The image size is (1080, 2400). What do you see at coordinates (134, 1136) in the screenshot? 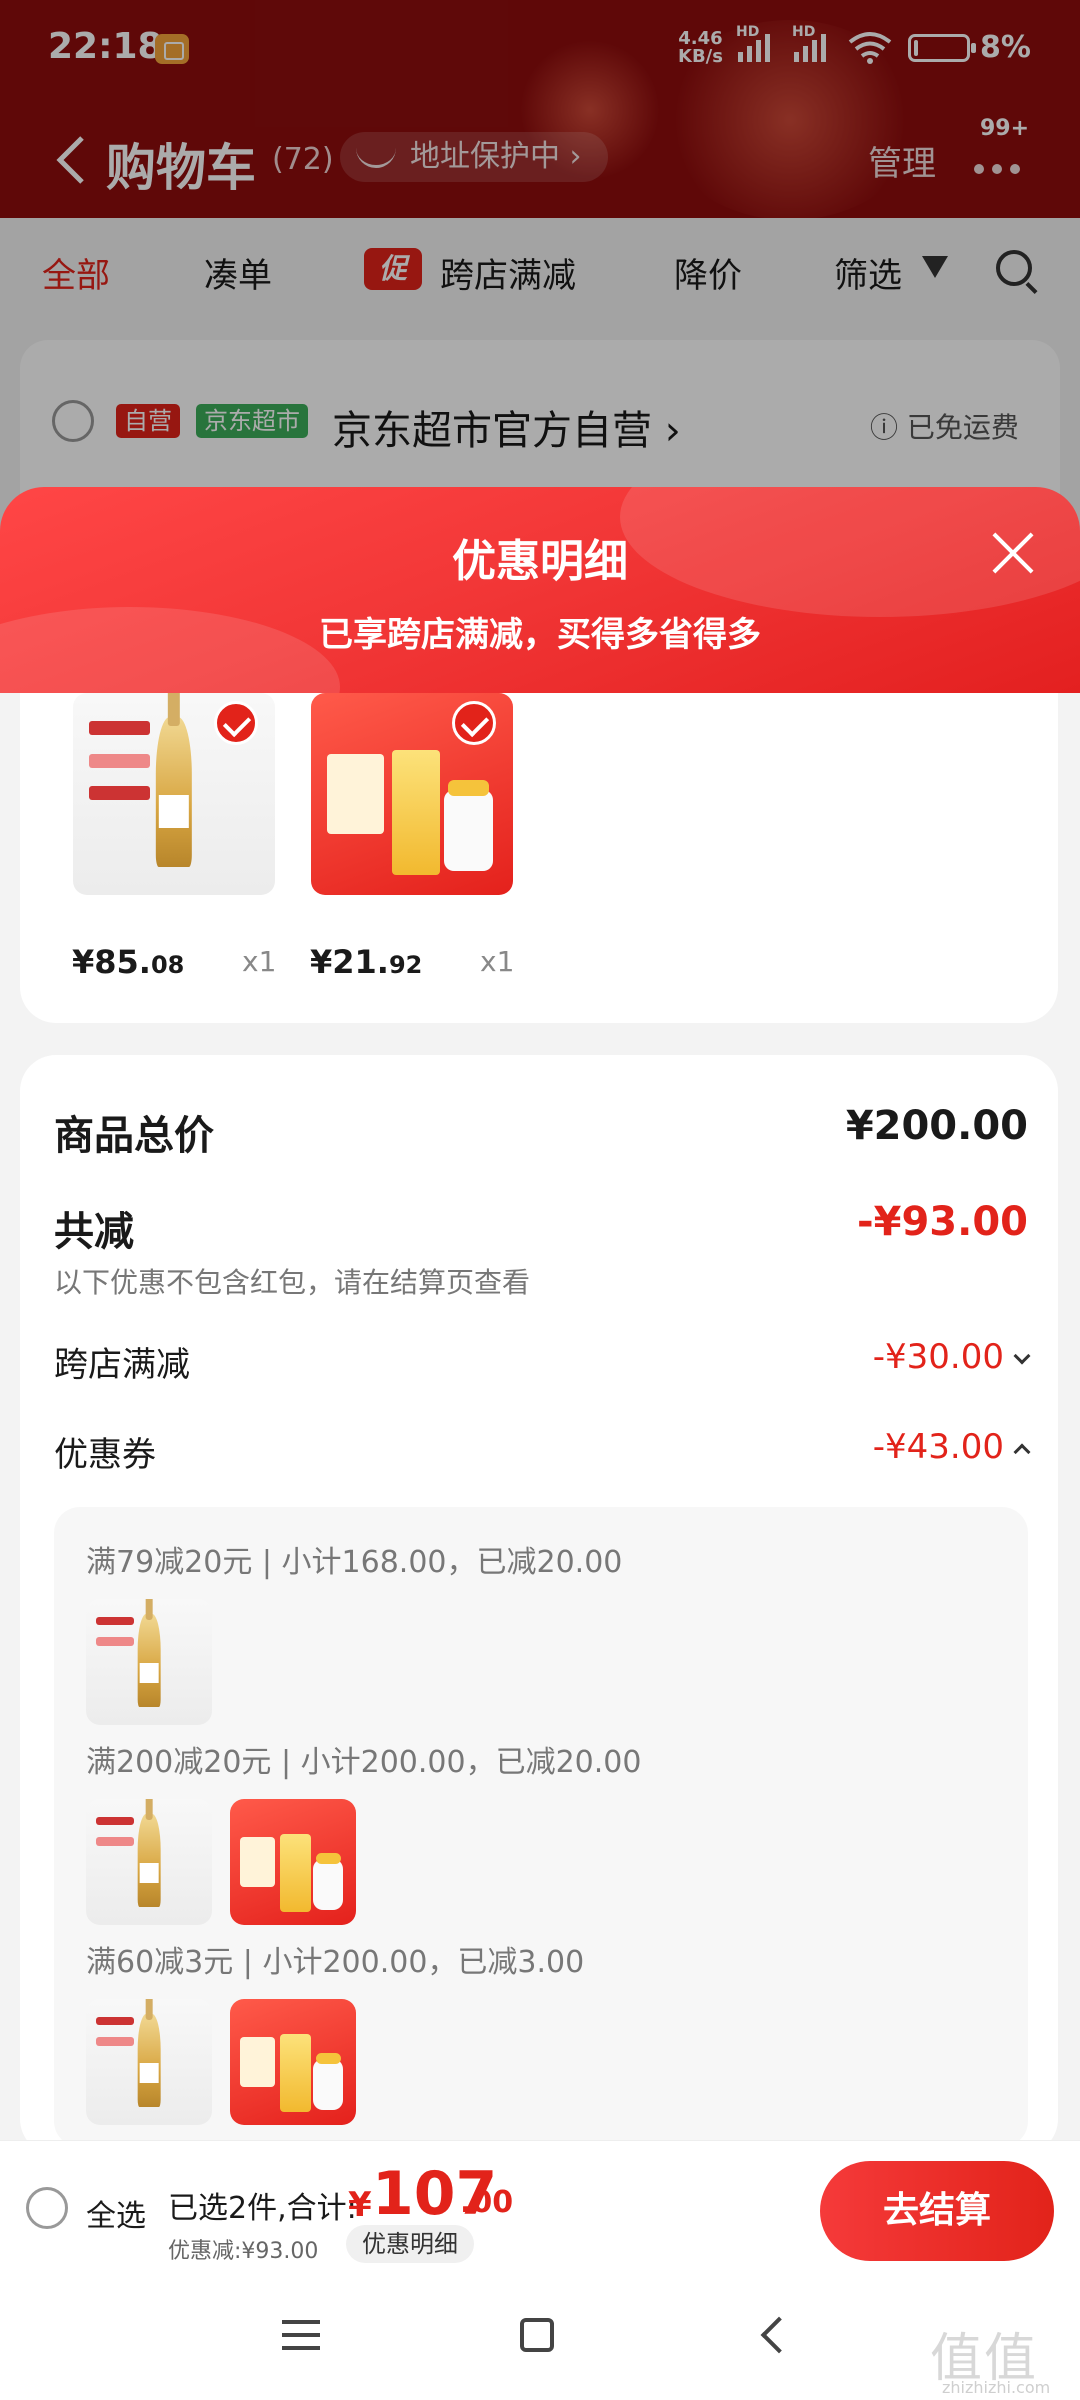
I see `total-price-label: 商品总价` at bounding box center [134, 1136].